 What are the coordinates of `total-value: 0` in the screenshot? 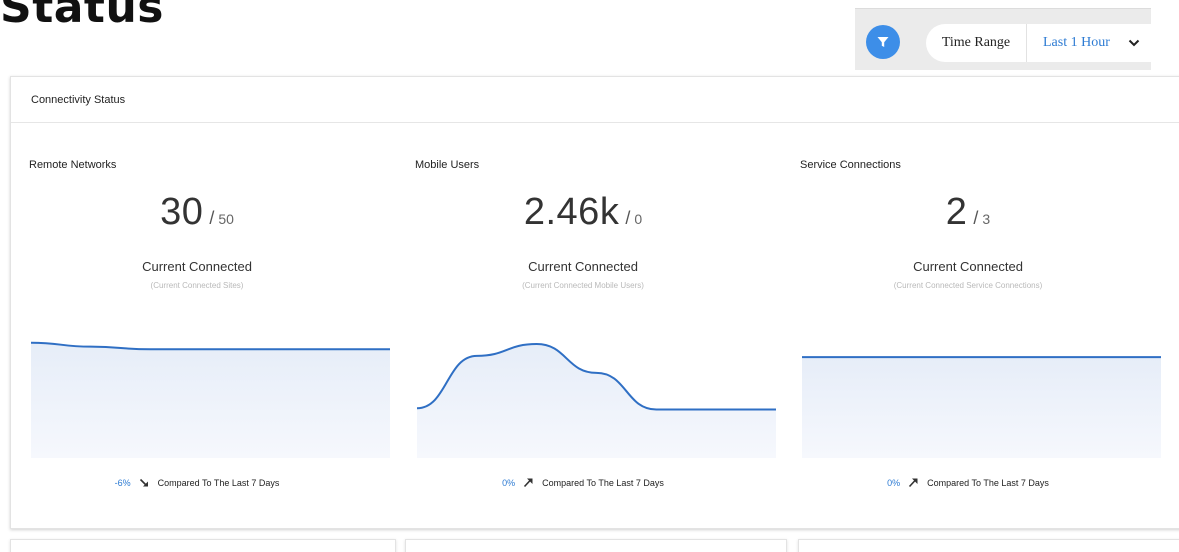 It's located at (638, 219).